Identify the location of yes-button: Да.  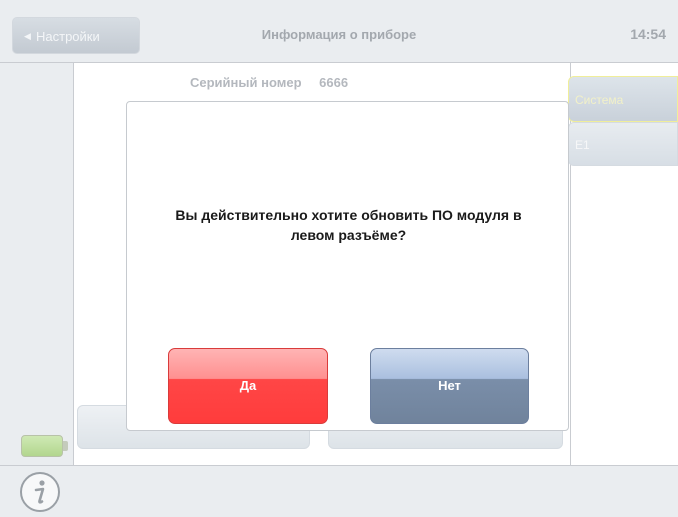
(248, 386).